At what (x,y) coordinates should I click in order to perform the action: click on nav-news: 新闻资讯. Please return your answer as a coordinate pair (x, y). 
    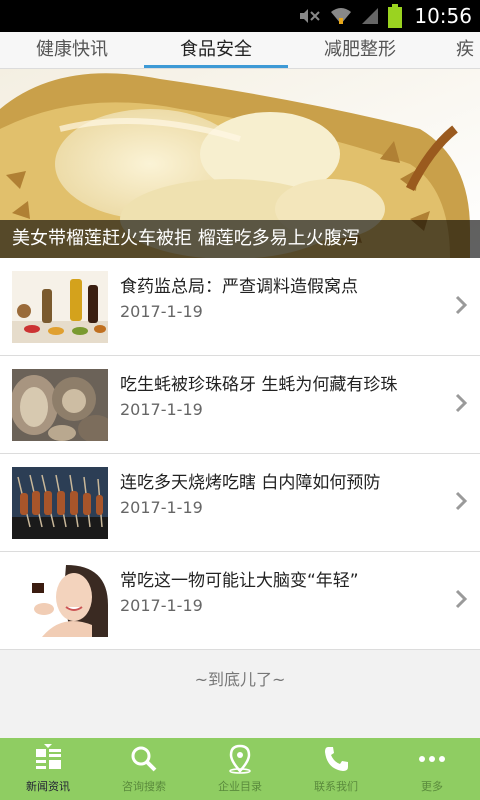
    Looking at the image, I should click on (48, 769).